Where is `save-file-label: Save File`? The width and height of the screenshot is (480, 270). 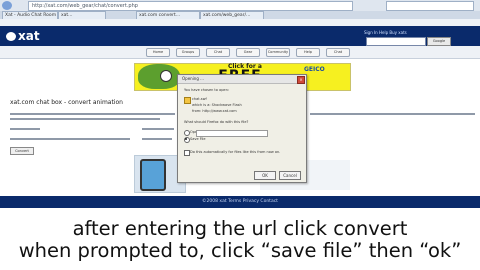
save-file-label: Save File is located at coordinates (198, 139).